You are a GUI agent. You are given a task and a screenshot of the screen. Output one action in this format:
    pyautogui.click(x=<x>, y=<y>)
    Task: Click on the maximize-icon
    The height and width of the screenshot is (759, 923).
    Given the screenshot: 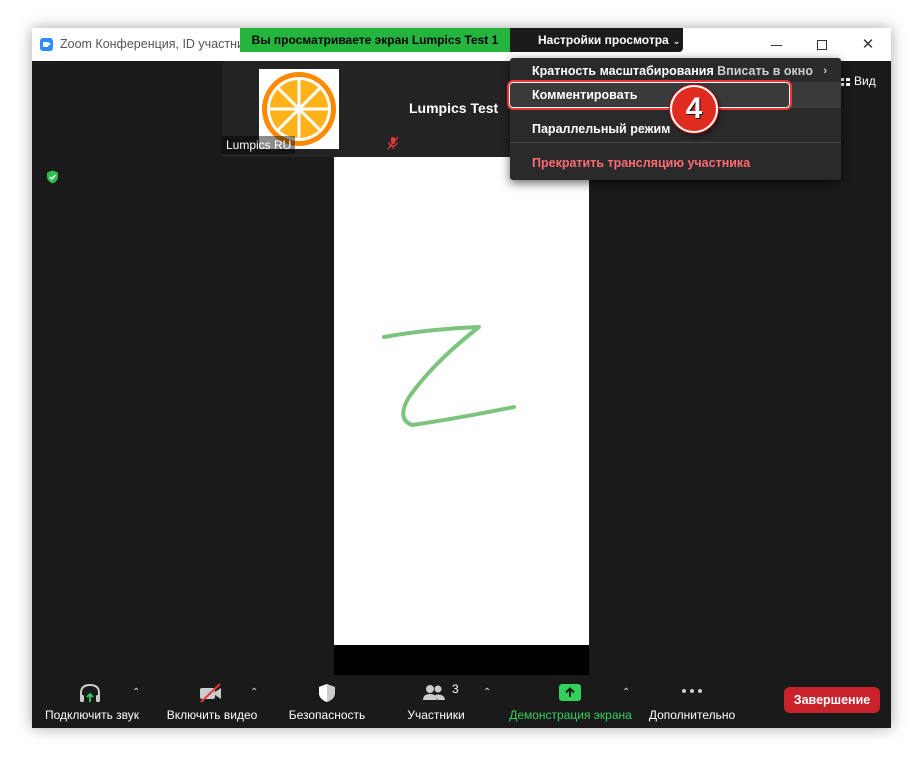 What is the action you would take?
    pyautogui.click(x=822, y=45)
    